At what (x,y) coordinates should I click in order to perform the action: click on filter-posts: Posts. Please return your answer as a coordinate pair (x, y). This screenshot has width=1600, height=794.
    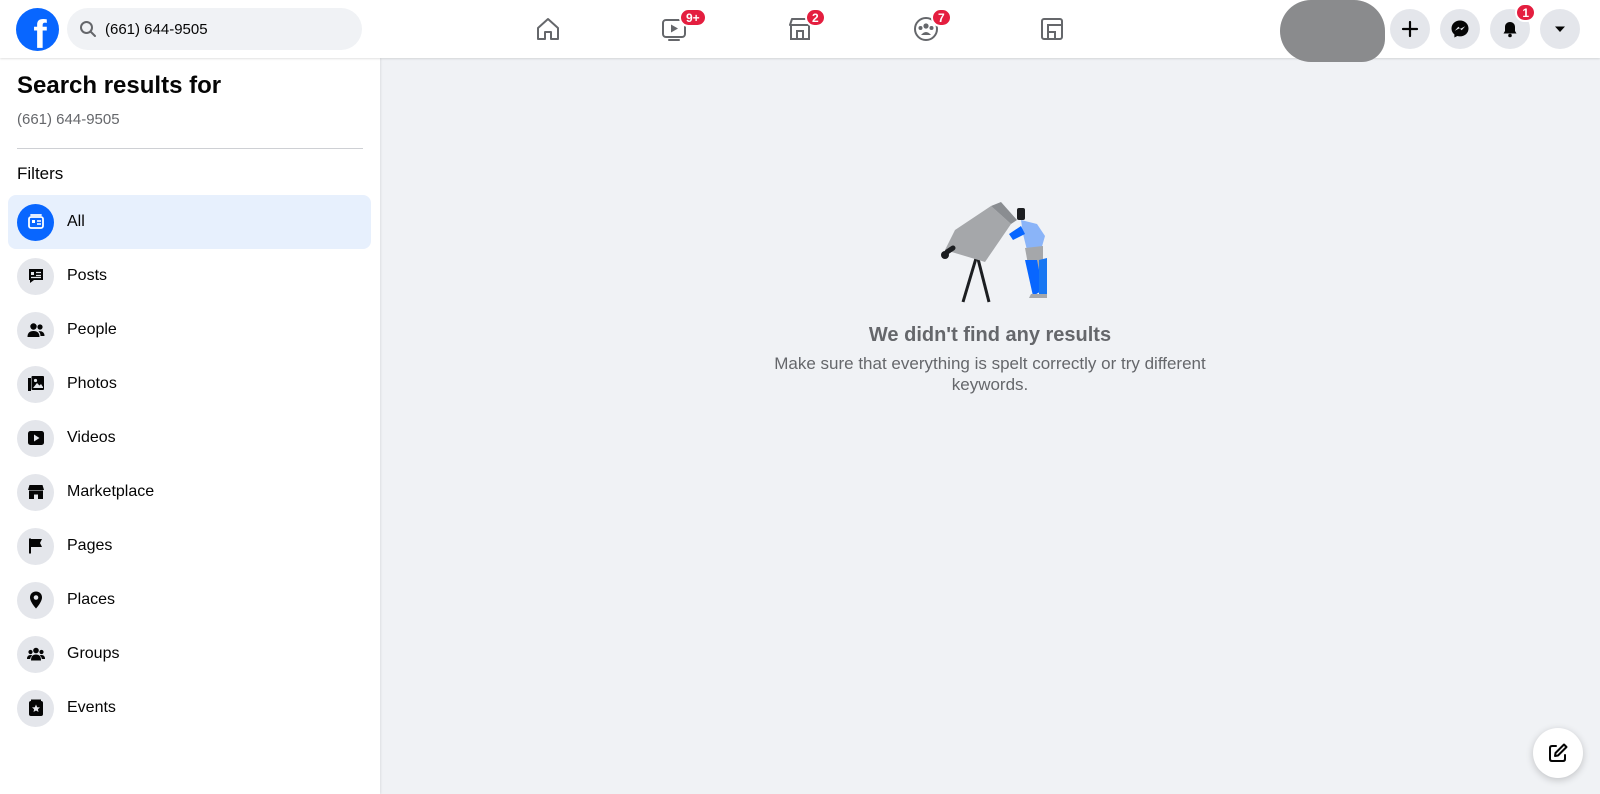
    Looking at the image, I should click on (189, 276).